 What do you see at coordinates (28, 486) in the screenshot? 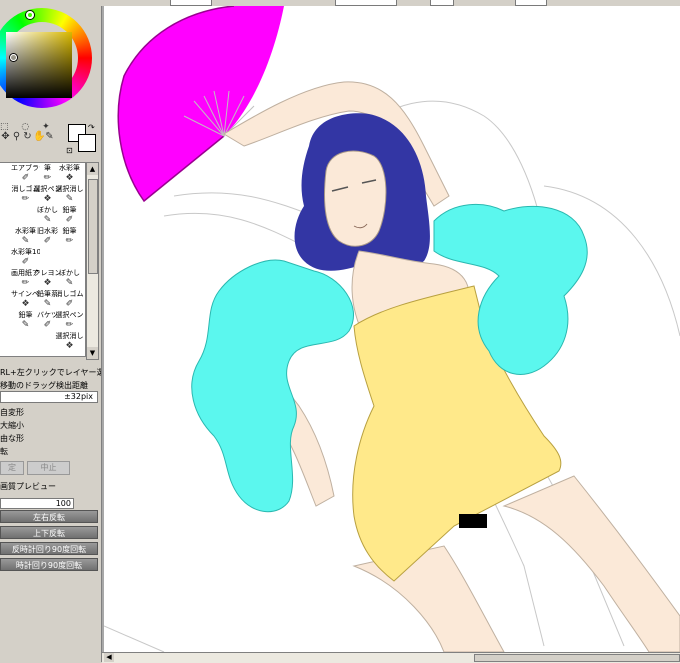
I see `preview-quality-label: 画質プレビュー` at bounding box center [28, 486].